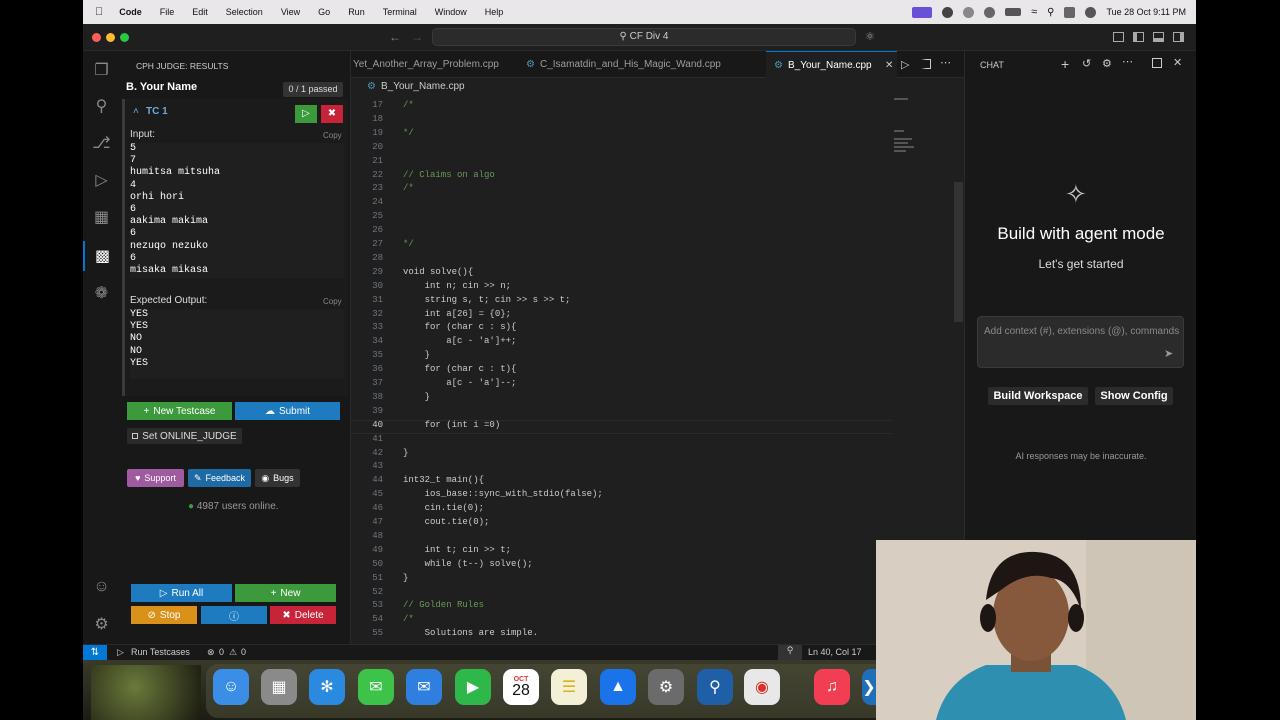 The width and height of the screenshot is (1280, 720). Describe the element at coordinates (1086, 63) in the screenshot. I see `history-icon: ↺` at that location.